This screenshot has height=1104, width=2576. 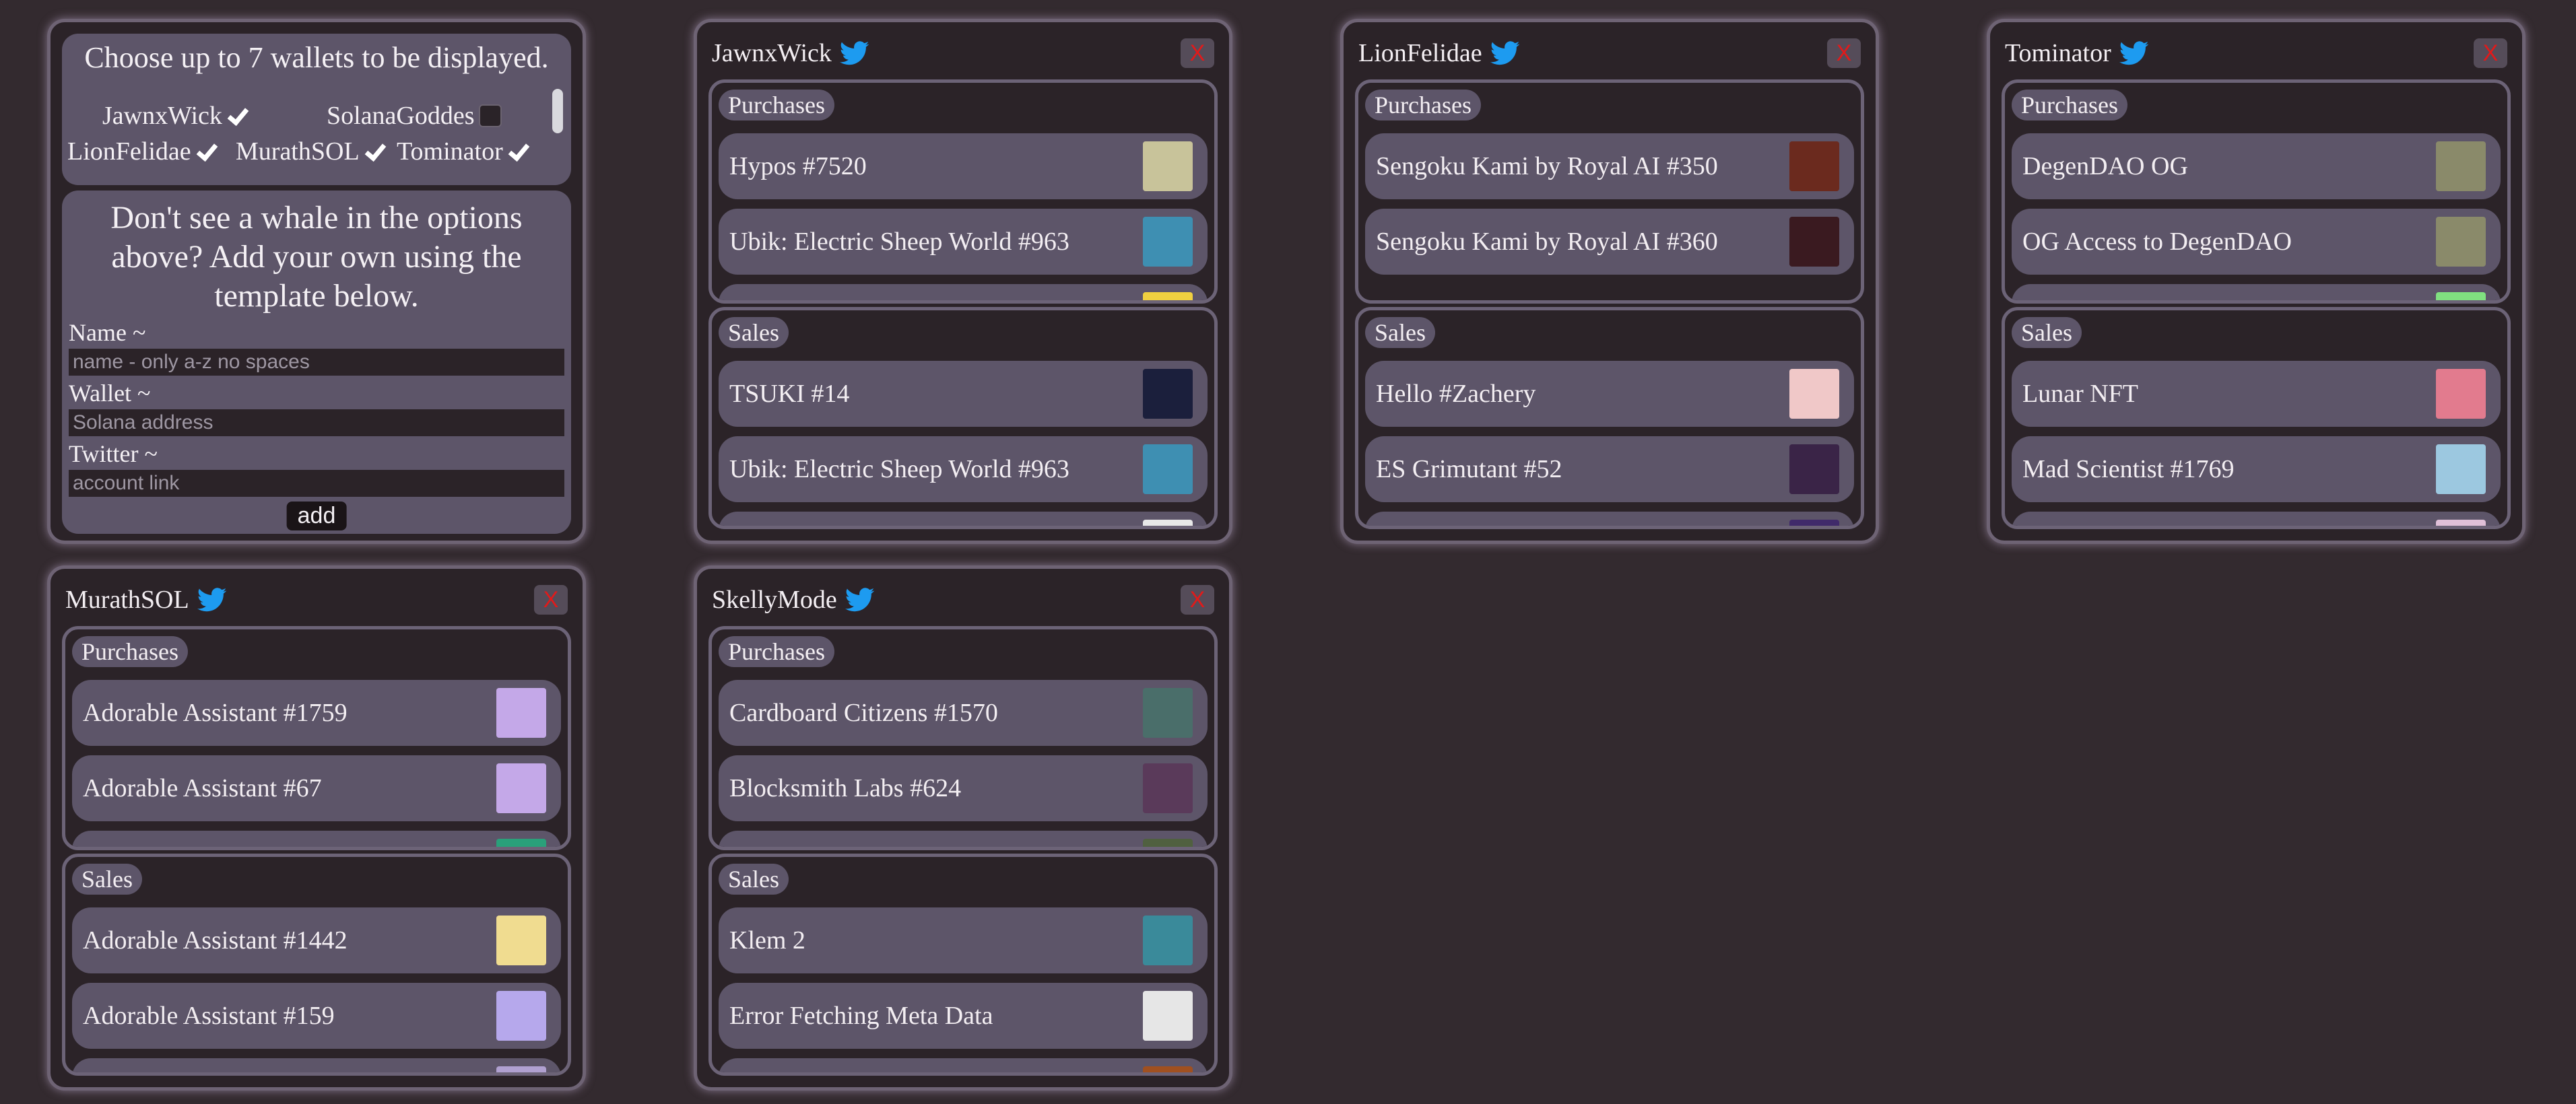 I want to click on wallet-header: JawnxWick, so click(x=790, y=53).